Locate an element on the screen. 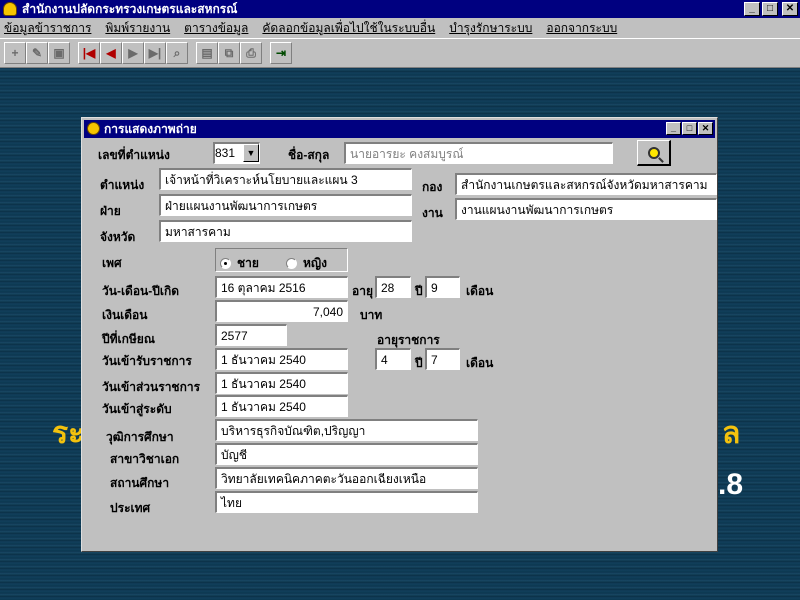 The height and width of the screenshot is (600, 800). child-window-controls: _ □ ✕ is located at coordinates (689, 128).